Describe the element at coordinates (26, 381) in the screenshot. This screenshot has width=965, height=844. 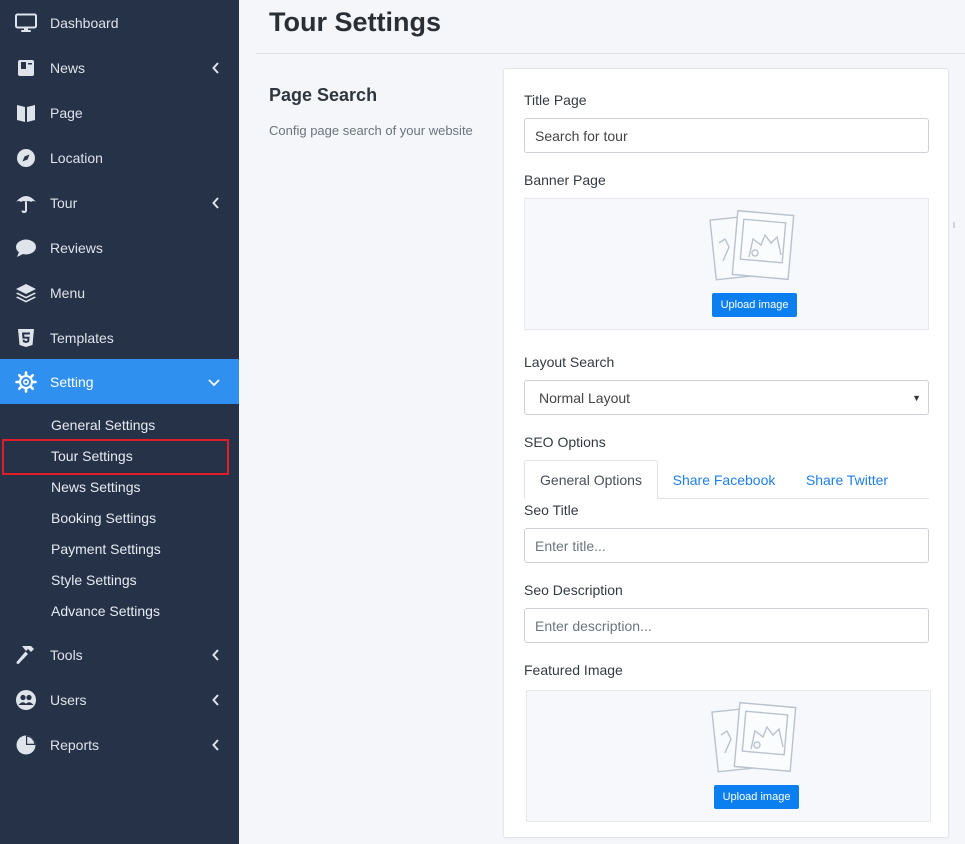
I see `gear-icon` at that location.